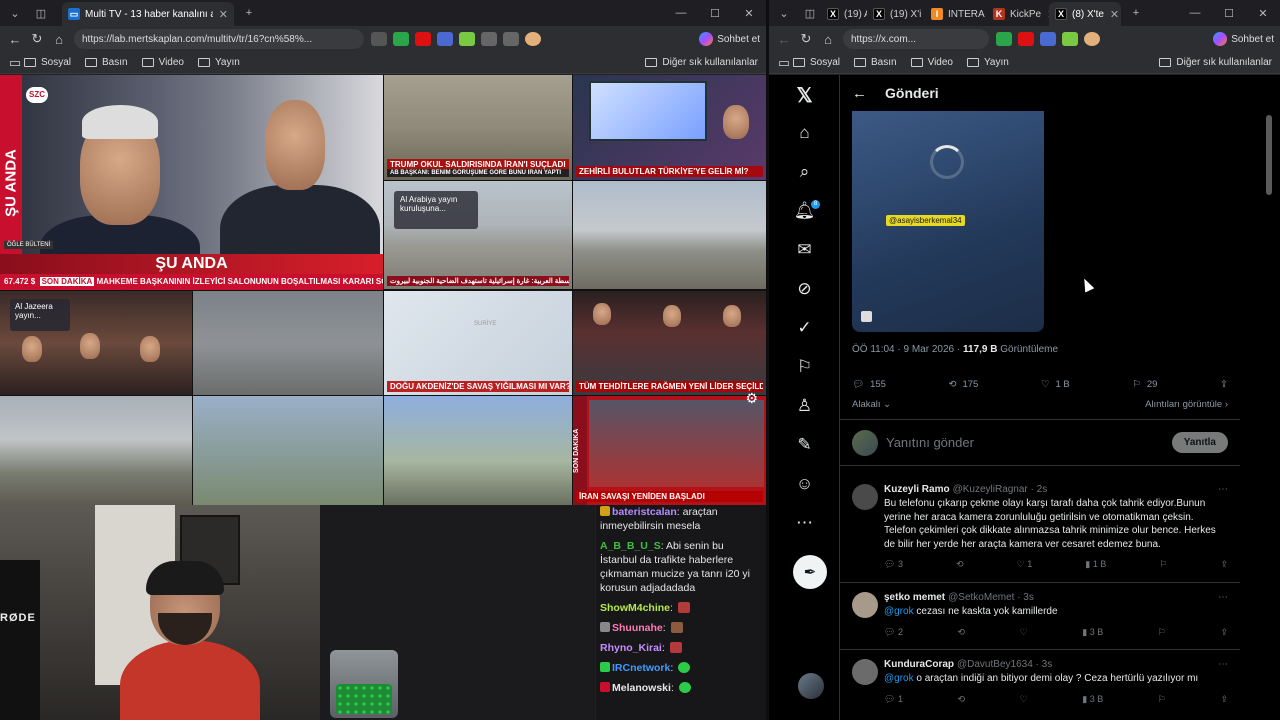 Image resolution: width=1280 pixels, height=720 pixels. I want to click on post-timestamp: ÖÖ 11:04 · 9 Mar 2026 ·, so click(907, 349).